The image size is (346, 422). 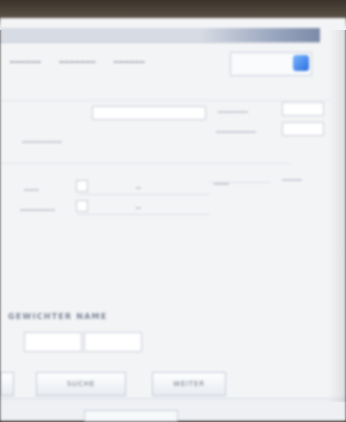 I want to click on search-button: SUCHE, so click(x=81, y=384).